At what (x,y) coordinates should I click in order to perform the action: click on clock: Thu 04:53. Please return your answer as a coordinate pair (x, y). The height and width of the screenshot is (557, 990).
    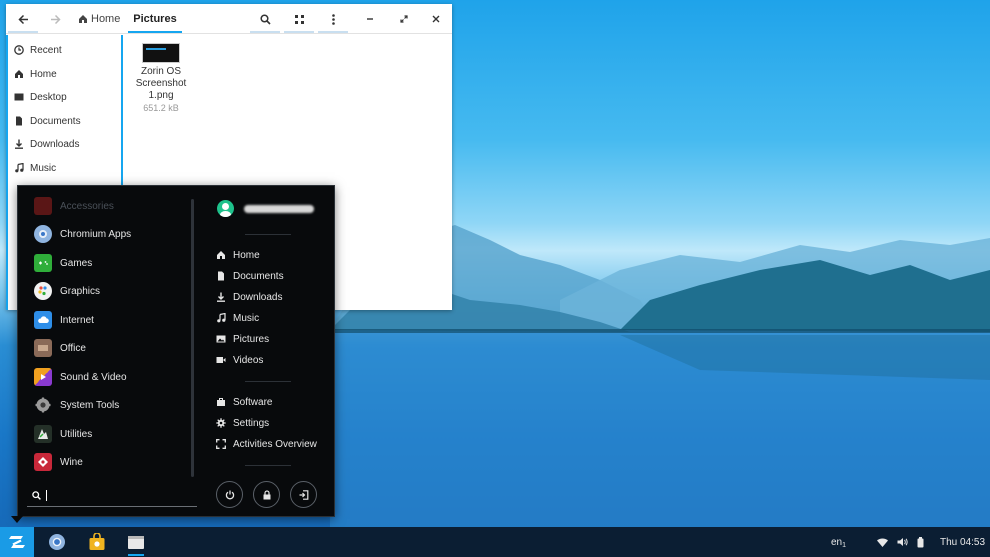
    Looking at the image, I should click on (962, 542).